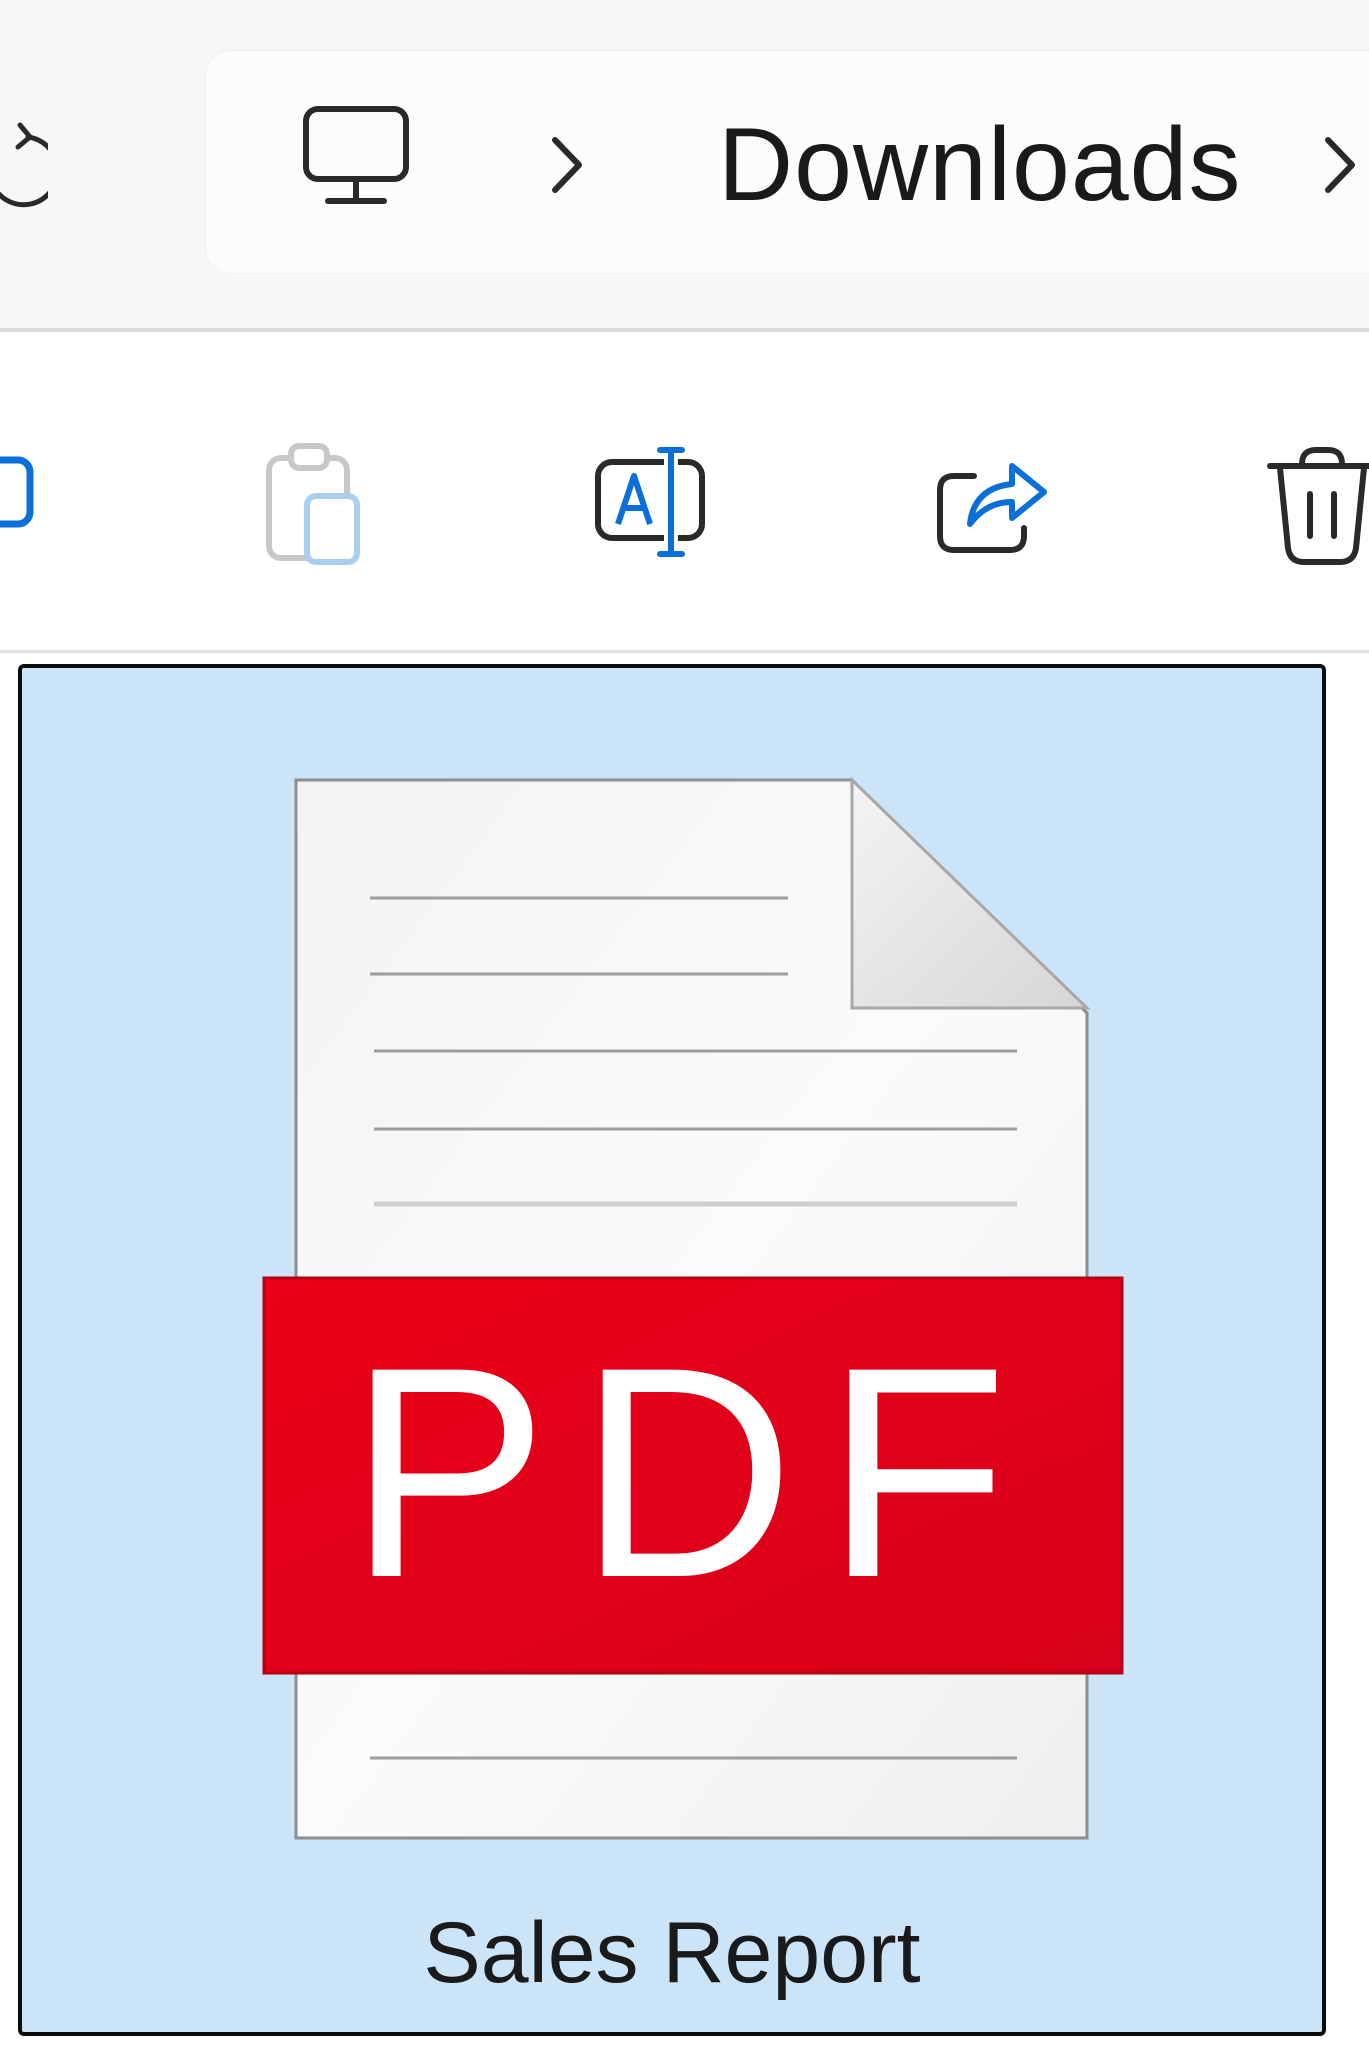 The height and width of the screenshot is (2048, 1369). What do you see at coordinates (980, 165) in the screenshot?
I see `breadcrumb-item-downloads: Downloads` at bounding box center [980, 165].